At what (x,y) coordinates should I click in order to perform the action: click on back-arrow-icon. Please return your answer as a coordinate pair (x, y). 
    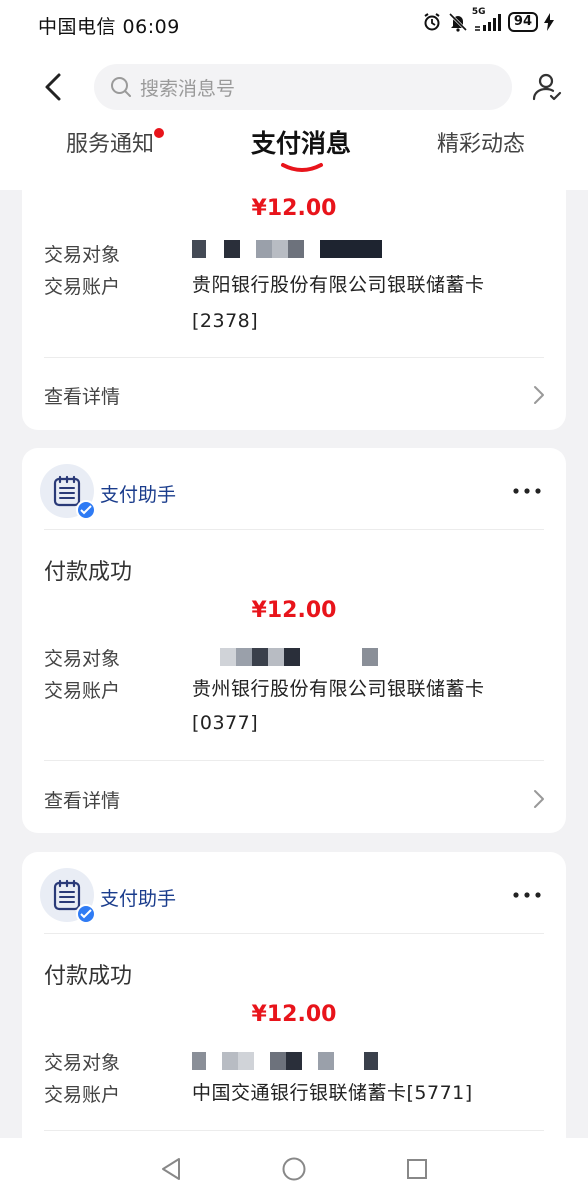
    Looking at the image, I should click on (53, 87).